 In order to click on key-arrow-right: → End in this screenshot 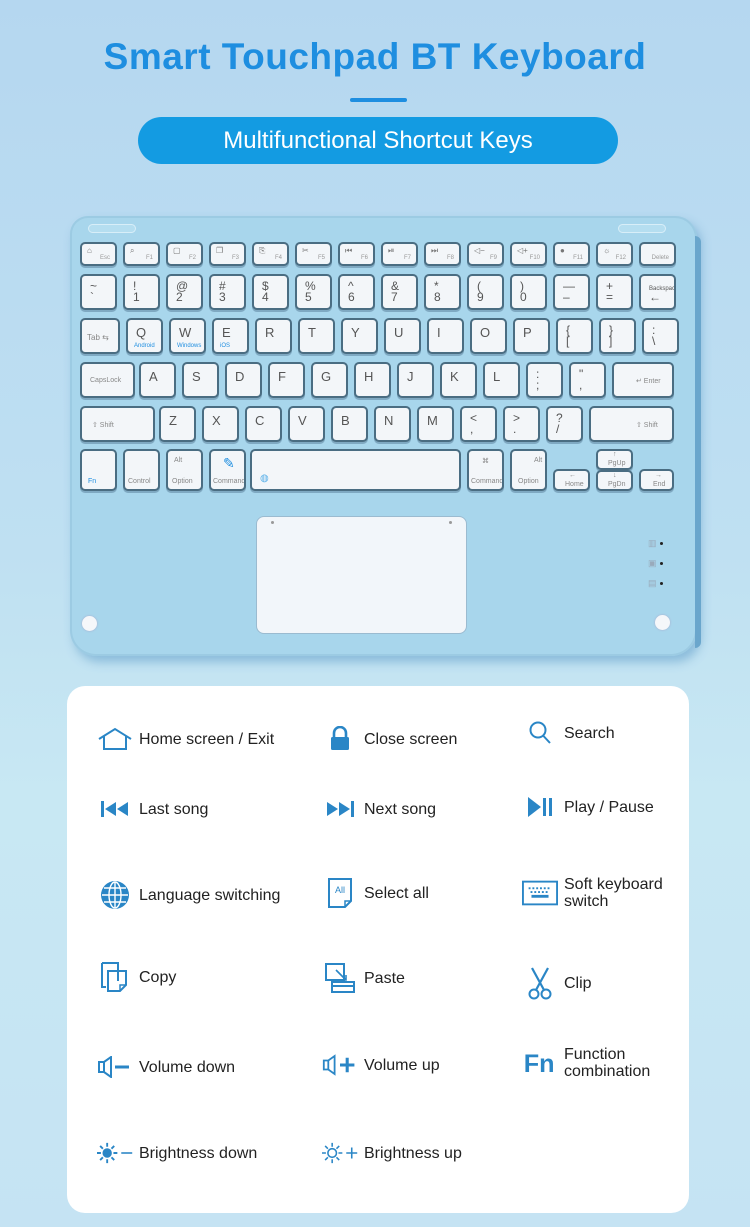, I will do `click(656, 480)`.